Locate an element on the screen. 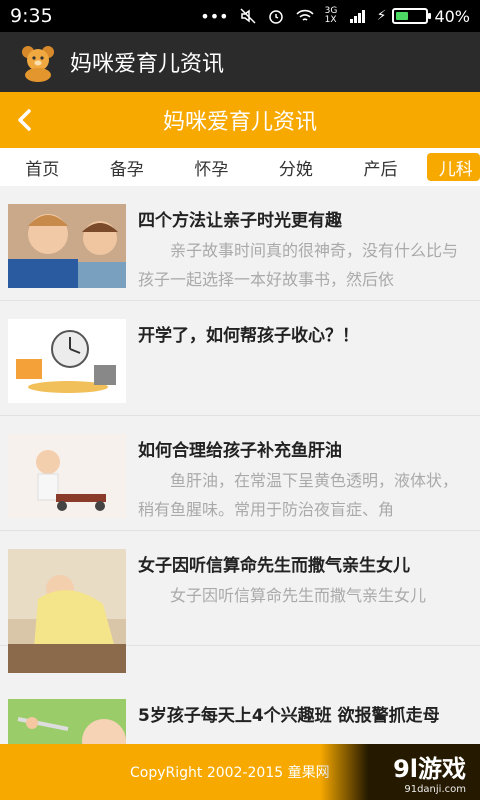 This screenshot has height=800, width=480. tab-postpartum: 产后 is located at coordinates (380, 167).